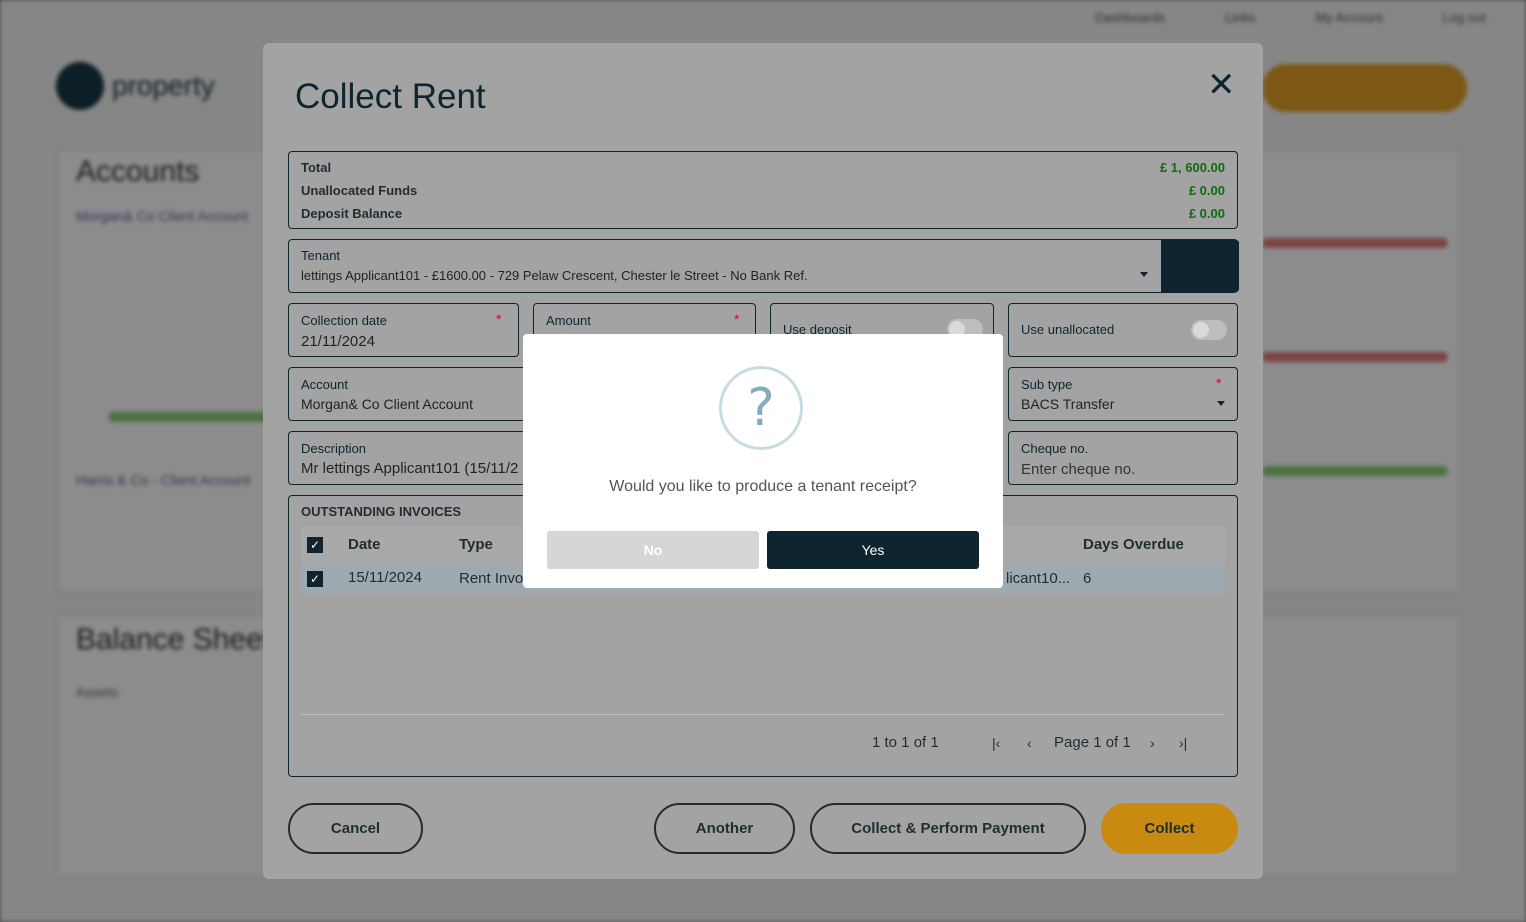 Image resolution: width=1526 pixels, height=922 pixels. Describe the element at coordinates (385, 577) in the screenshot. I see `row-date: 15/11/2024` at that location.